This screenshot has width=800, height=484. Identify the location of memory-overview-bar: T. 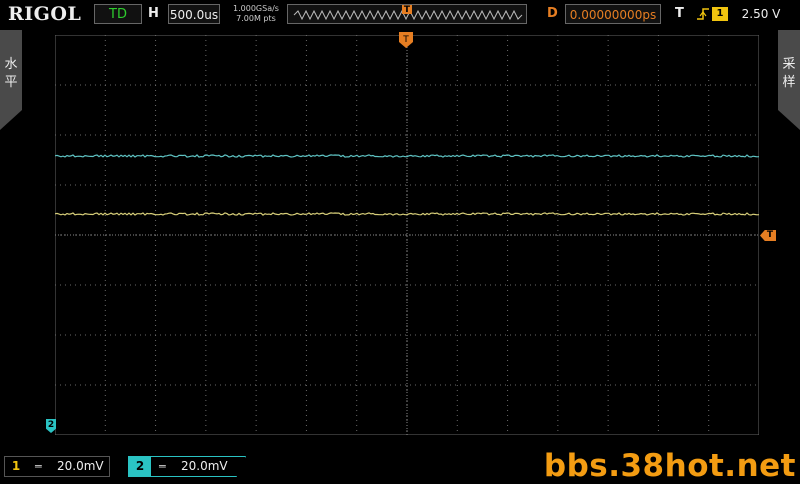
(407, 14).